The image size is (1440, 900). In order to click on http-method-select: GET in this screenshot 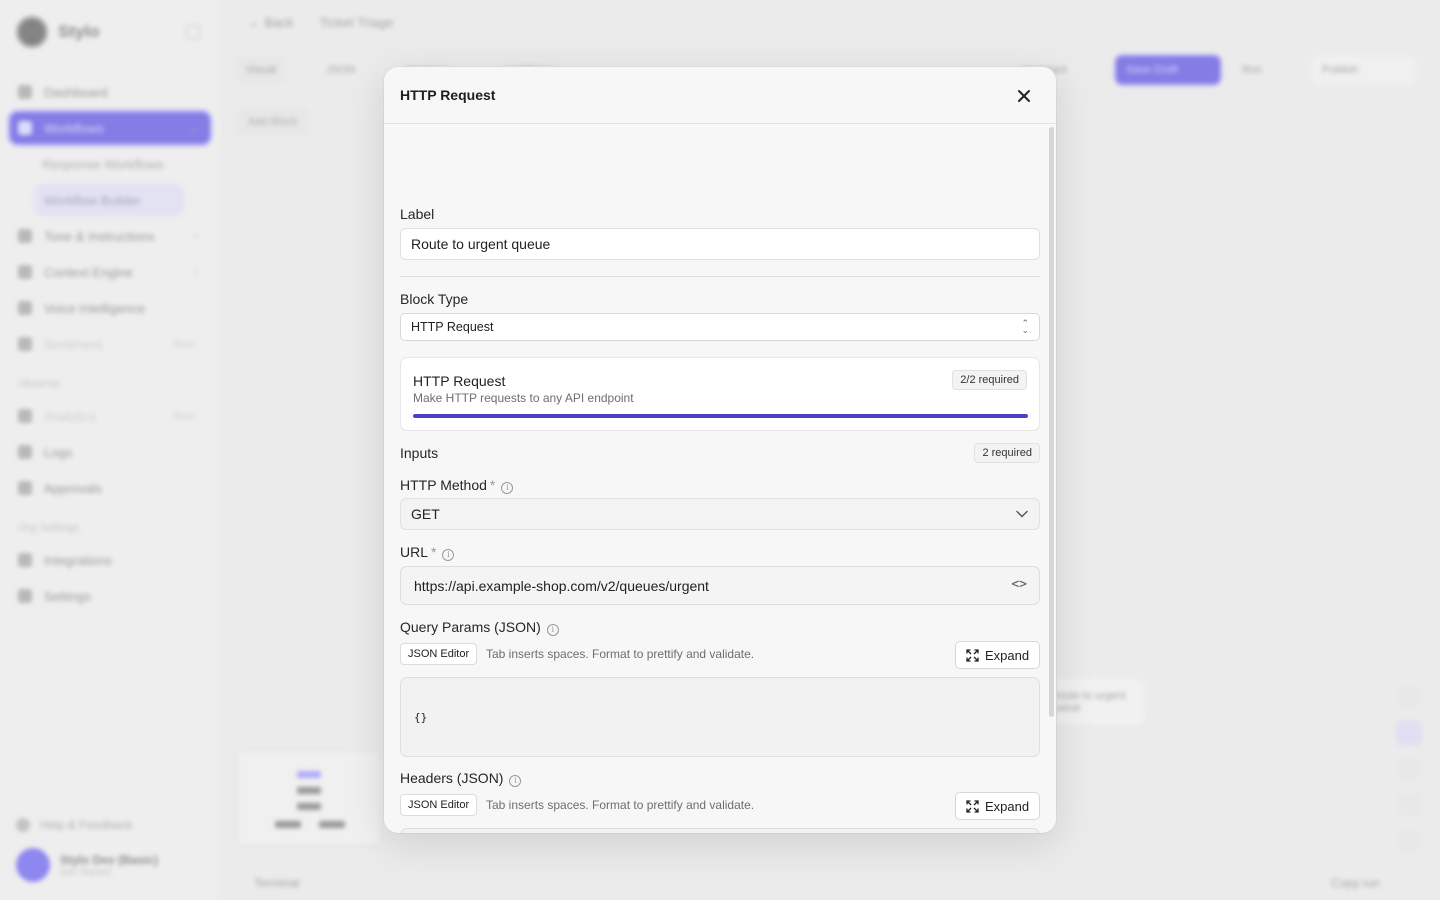, I will do `click(720, 514)`.